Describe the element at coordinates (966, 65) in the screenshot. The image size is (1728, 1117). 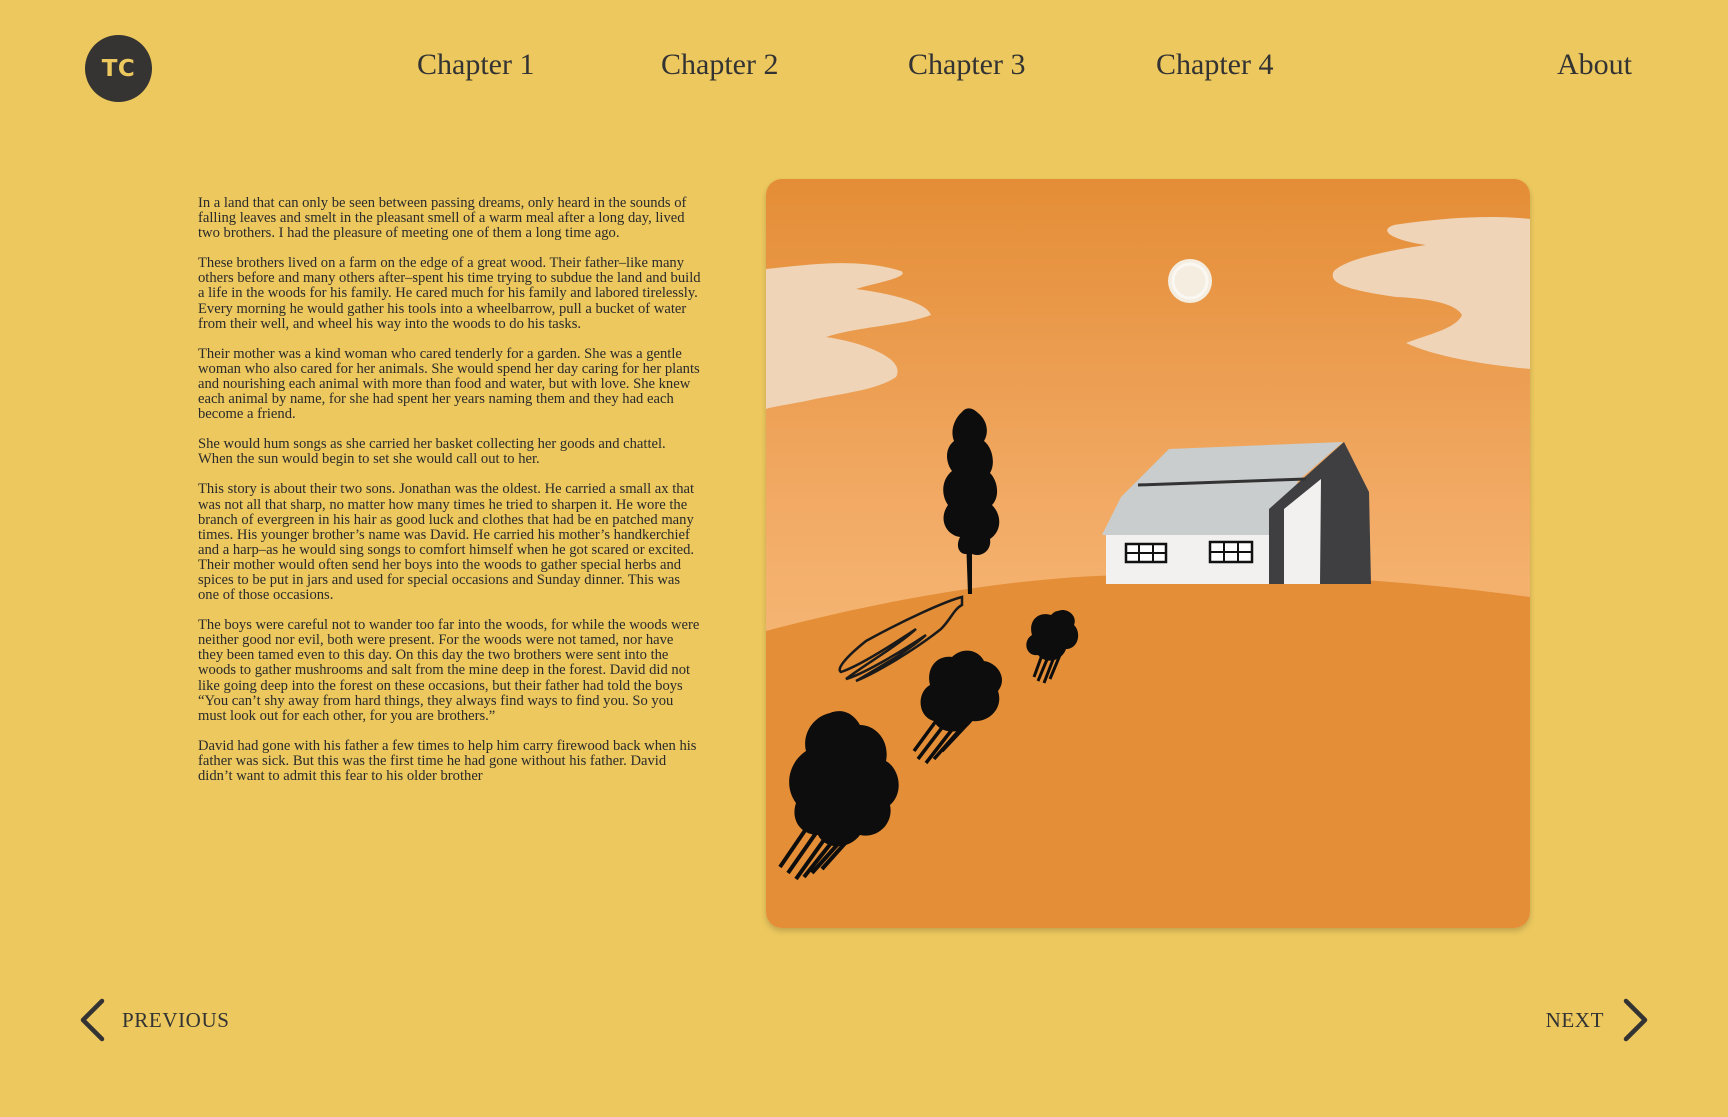
I see `nav-chapter-3: Chapter 3` at that location.